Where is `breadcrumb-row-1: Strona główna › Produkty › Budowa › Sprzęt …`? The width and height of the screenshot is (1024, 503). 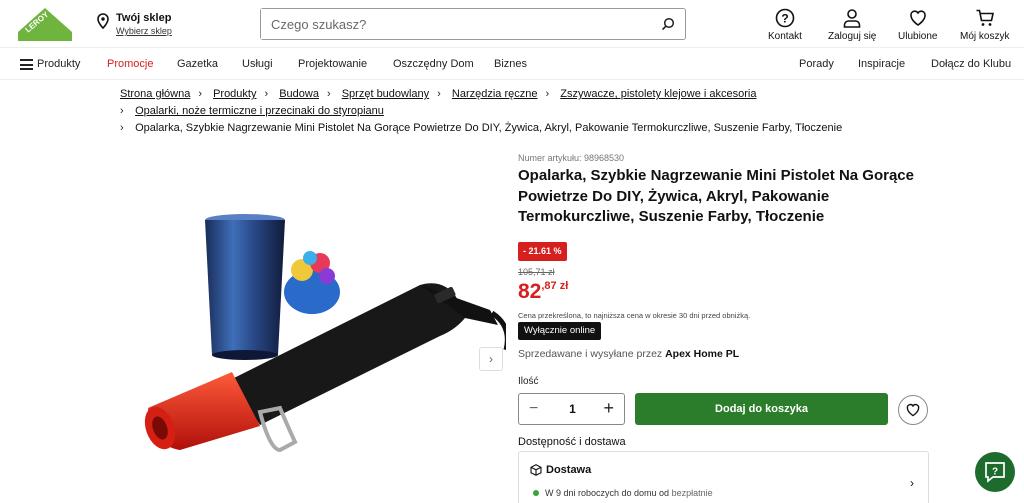
breadcrumb-row-1: Strona główna › Produkty › Budowa › Sprzęt … is located at coordinates (438, 94).